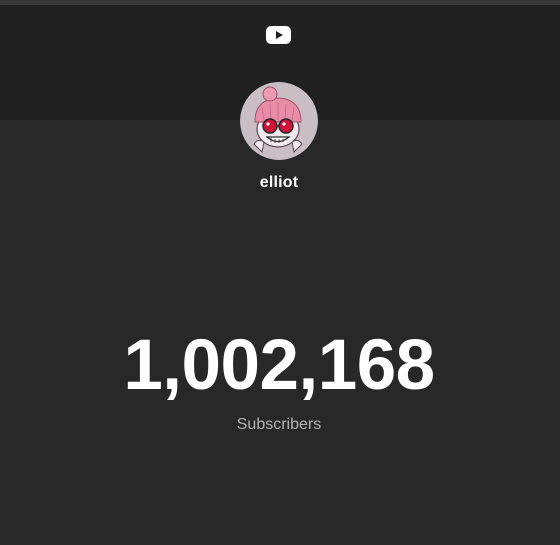 The width and height of the screenshot is (560, 545). I want to click on youtube-logo-icon, so click(278, 35).